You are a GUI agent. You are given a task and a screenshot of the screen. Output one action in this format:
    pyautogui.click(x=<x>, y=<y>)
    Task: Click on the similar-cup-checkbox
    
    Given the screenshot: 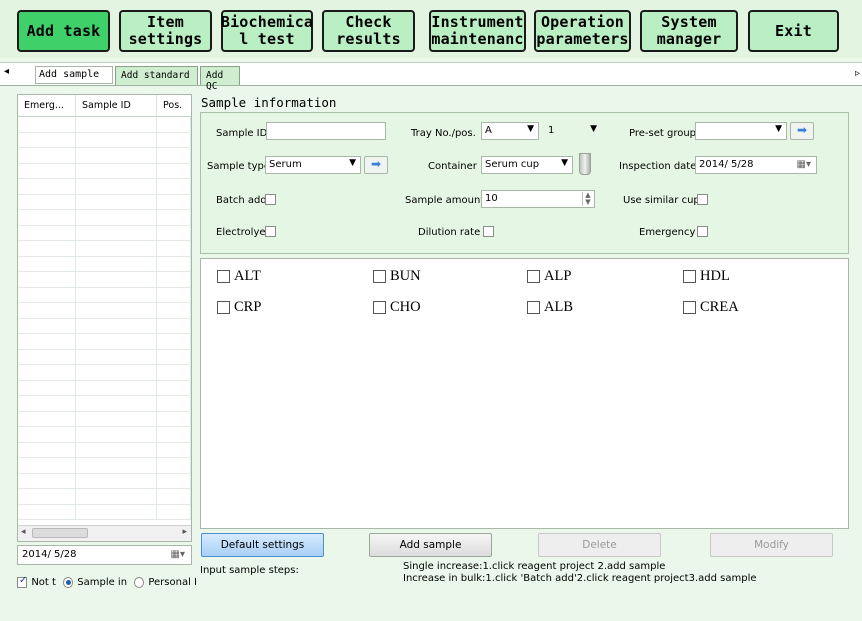 What is the action you would take?
    pyautogui.click(x=702, y=199)
    